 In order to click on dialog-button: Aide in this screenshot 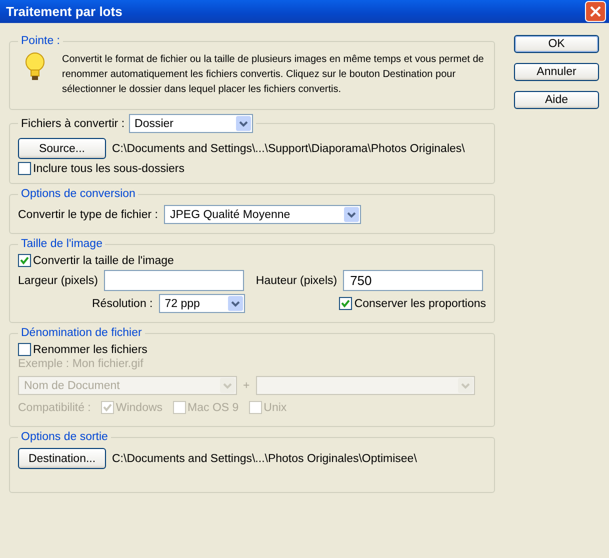, I will do `click(556, 100)`.